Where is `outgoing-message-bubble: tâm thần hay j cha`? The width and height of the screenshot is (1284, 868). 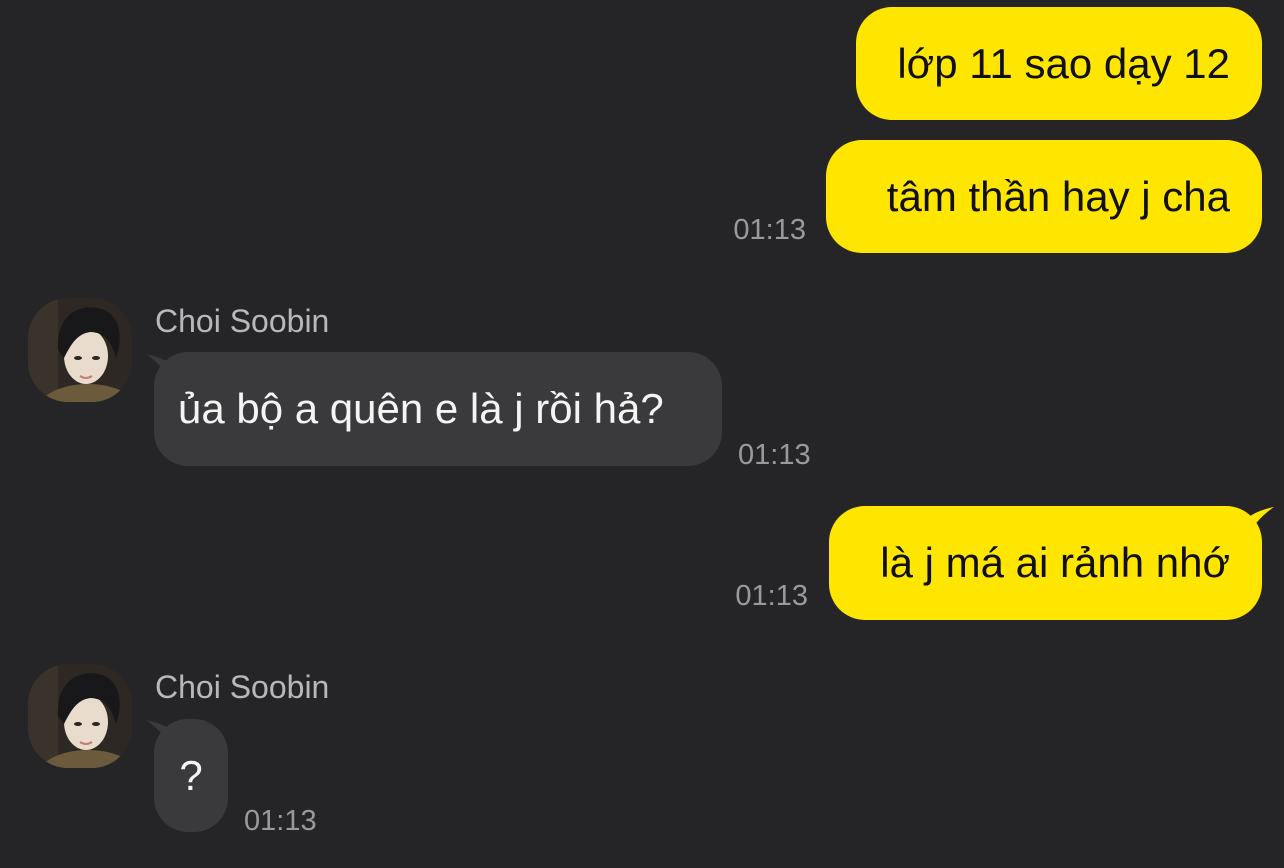 outgoing-message-bubble: tâm thần hay j cha is located at coordinates (1044, 196).